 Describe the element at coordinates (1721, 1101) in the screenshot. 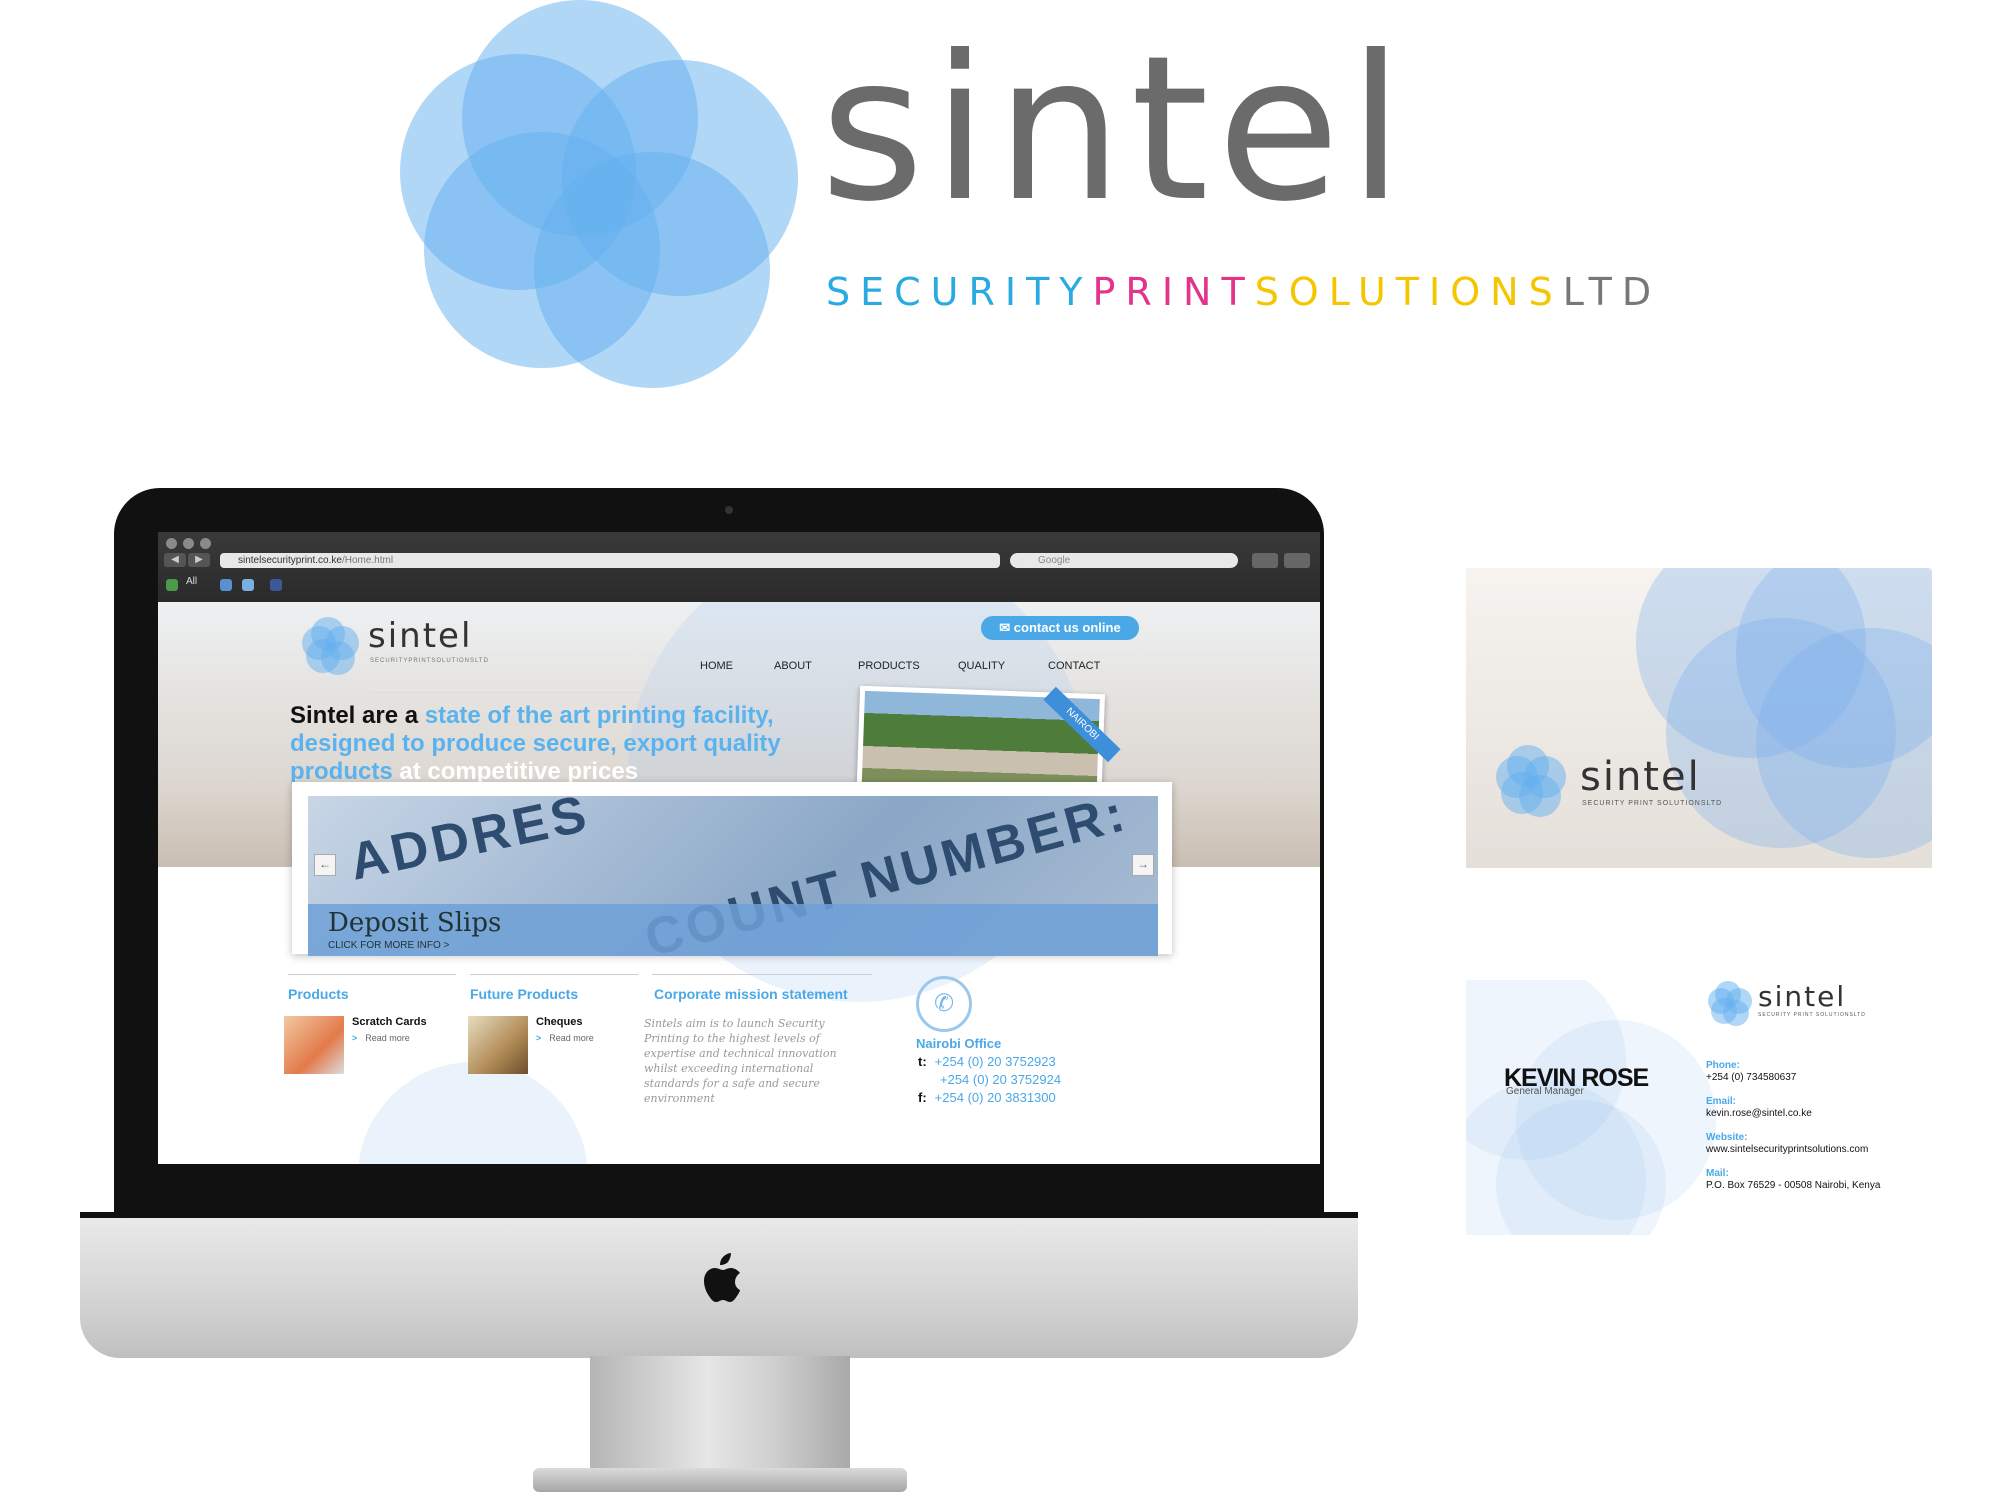

I see `card-email-label: Email:` at that location.